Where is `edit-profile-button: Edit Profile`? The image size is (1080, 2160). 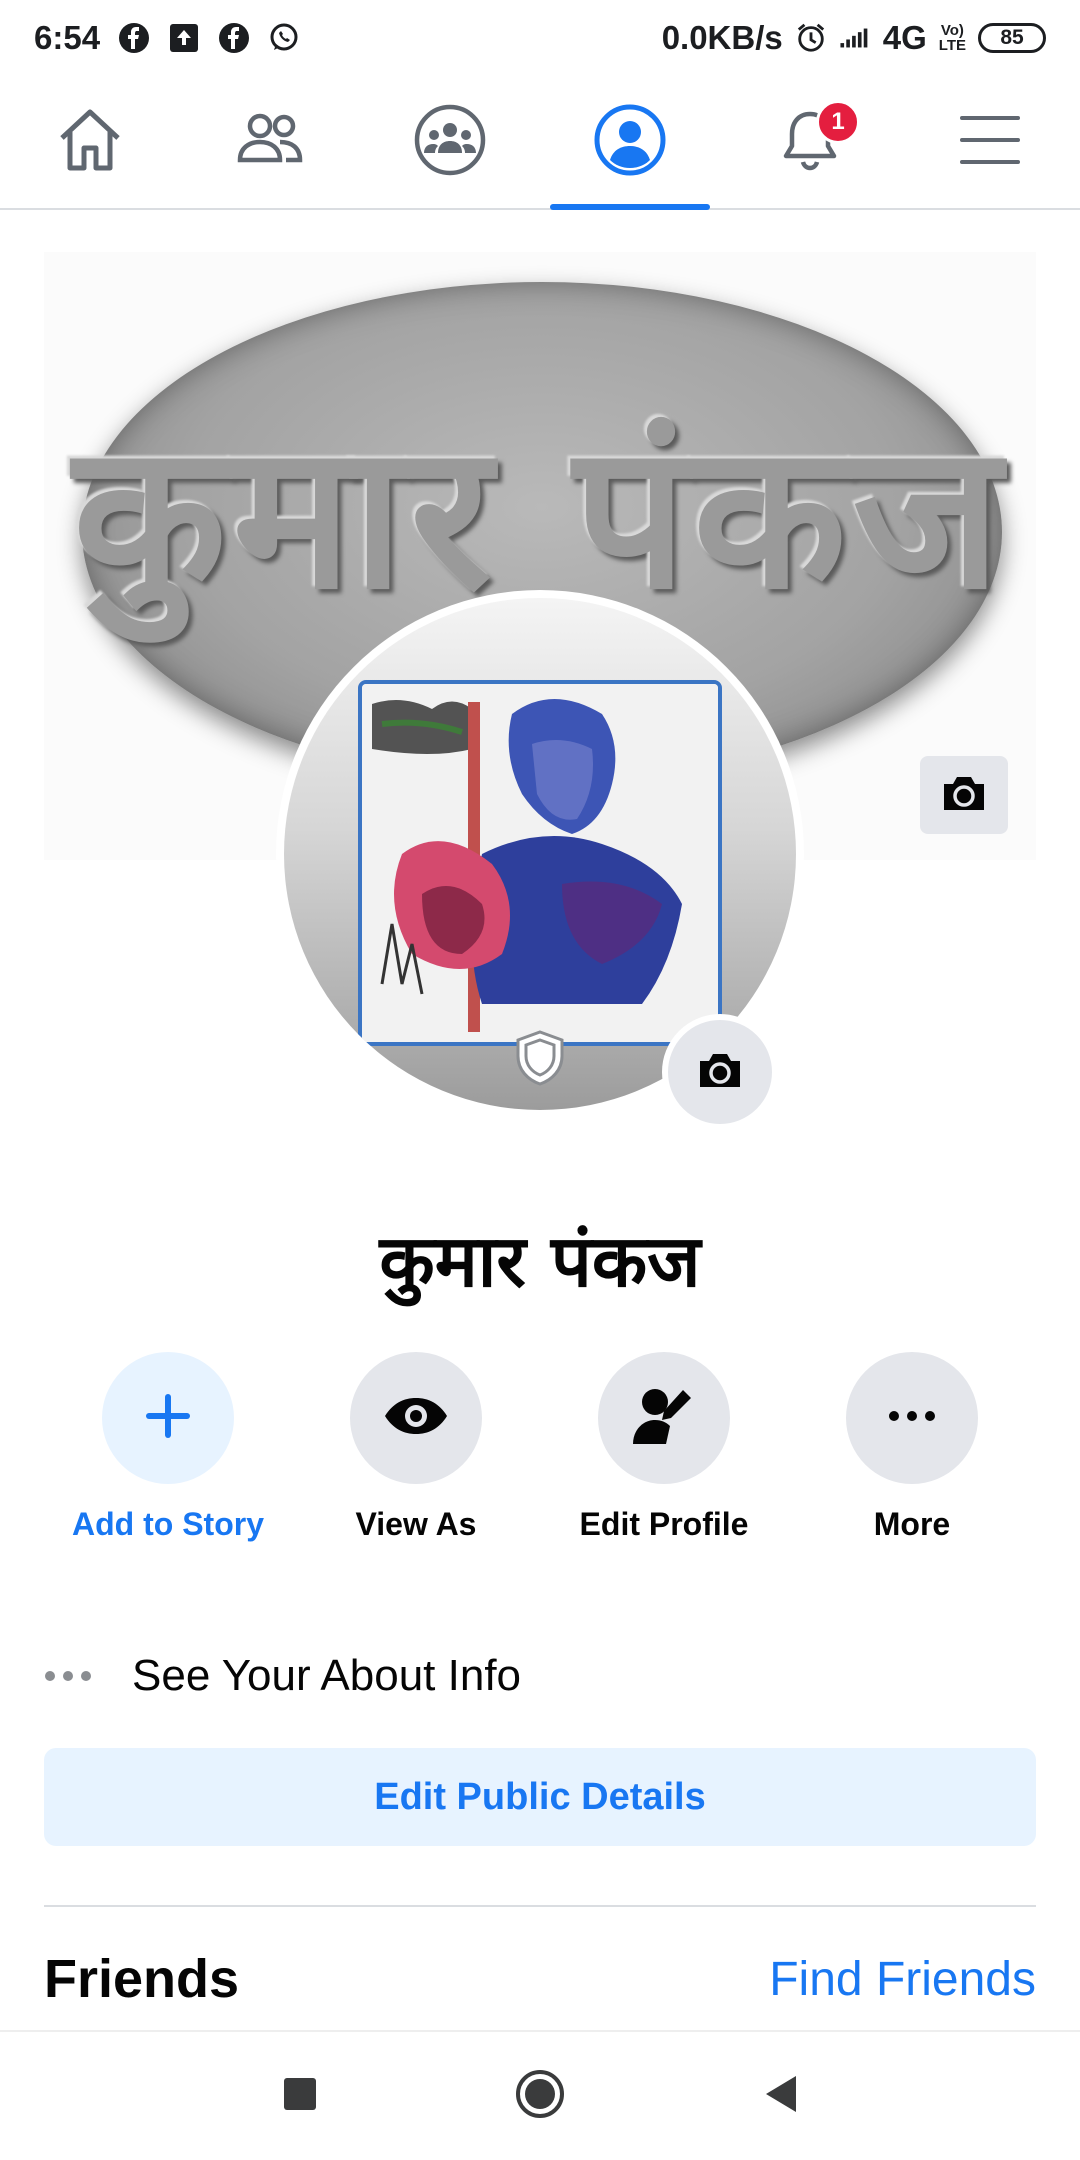 edit-profile-button: Edit Profile is located at coordinates (664, 1447).